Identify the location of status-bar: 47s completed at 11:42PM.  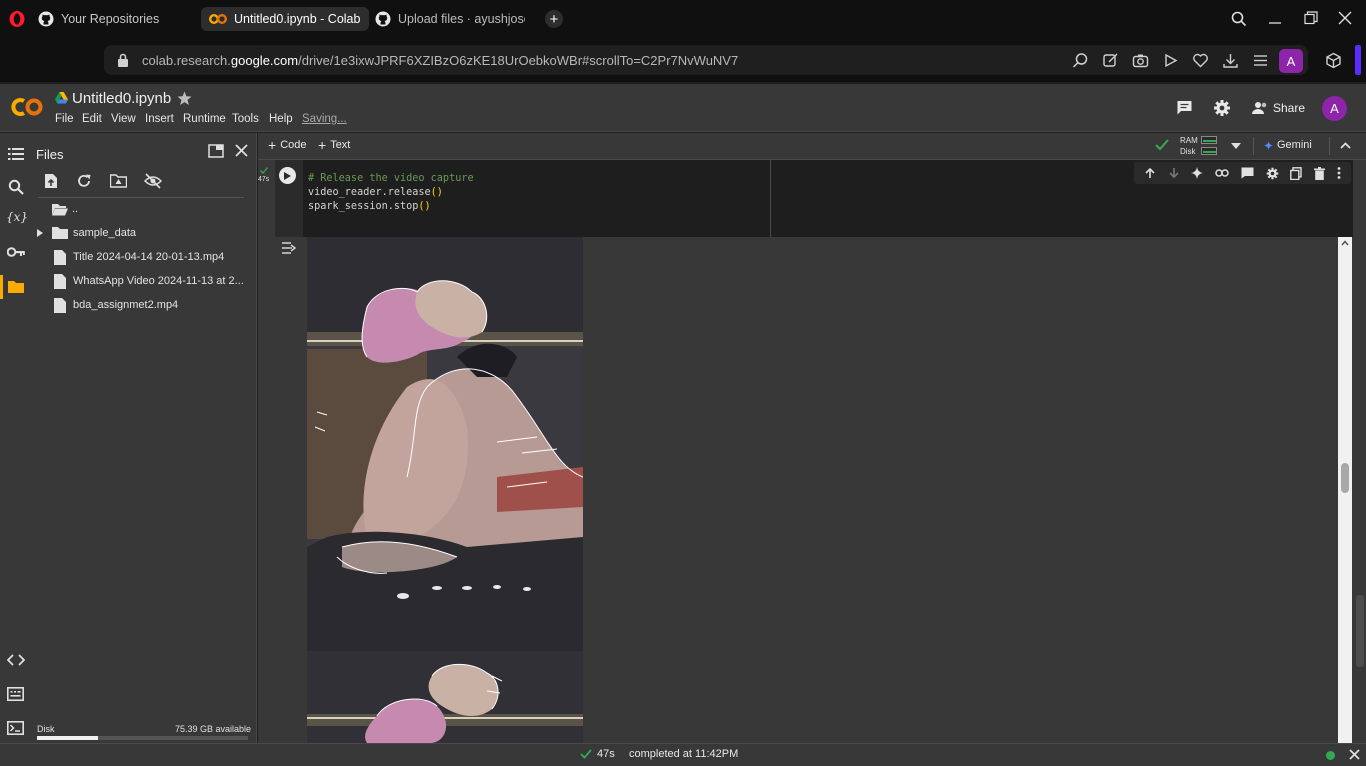
(683, 754).